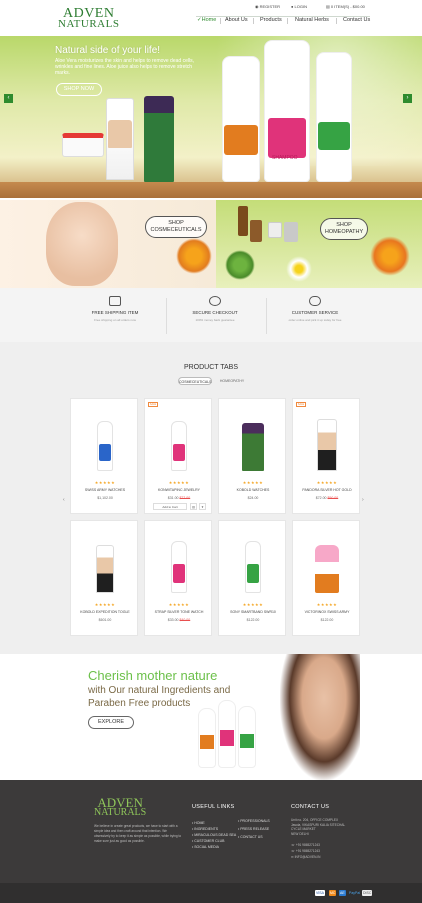 The height and width of the screenshot is (903, 422). What do you see at coordinates (153, 675) in the screenshot?
I see `banner-title: Cherish mother nature` at bounding box center [153, 675].